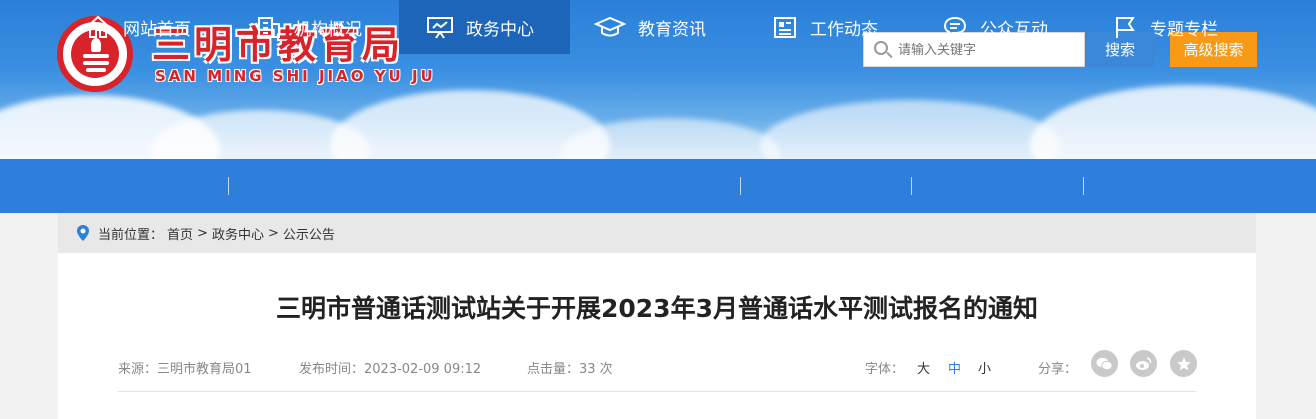 This screenshot has width=1316, height=419. Describe the element at coordinates (1058, 369) in the screenshot. I see `share-label: 分享：` at that location.